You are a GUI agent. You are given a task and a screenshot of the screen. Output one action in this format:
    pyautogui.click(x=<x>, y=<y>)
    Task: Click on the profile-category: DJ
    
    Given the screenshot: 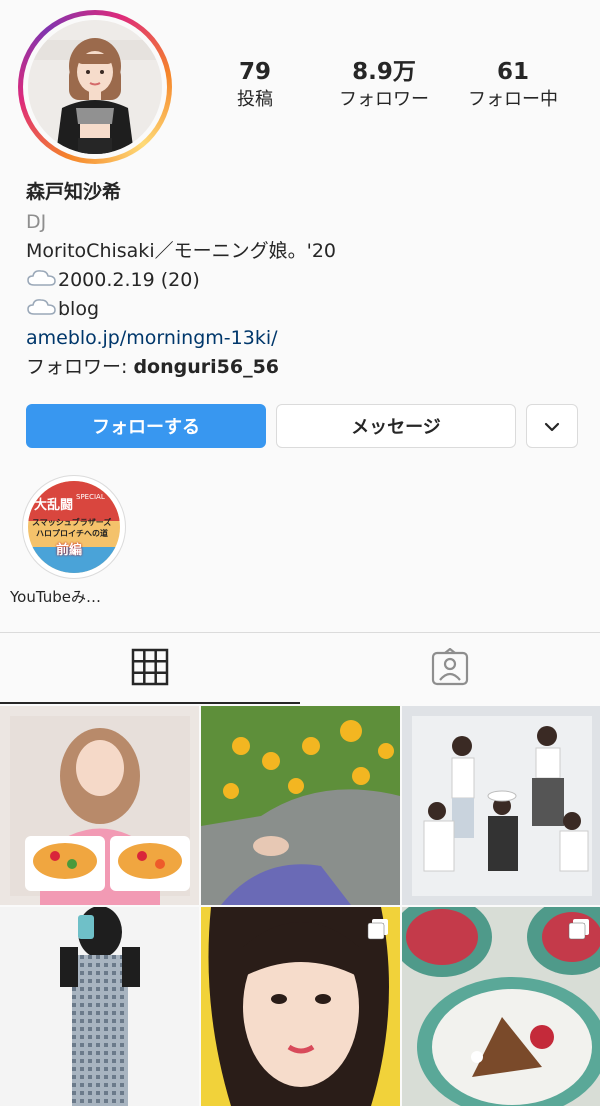 What is the action you would take?
    pyautogui.click(x=36, y=222)
    